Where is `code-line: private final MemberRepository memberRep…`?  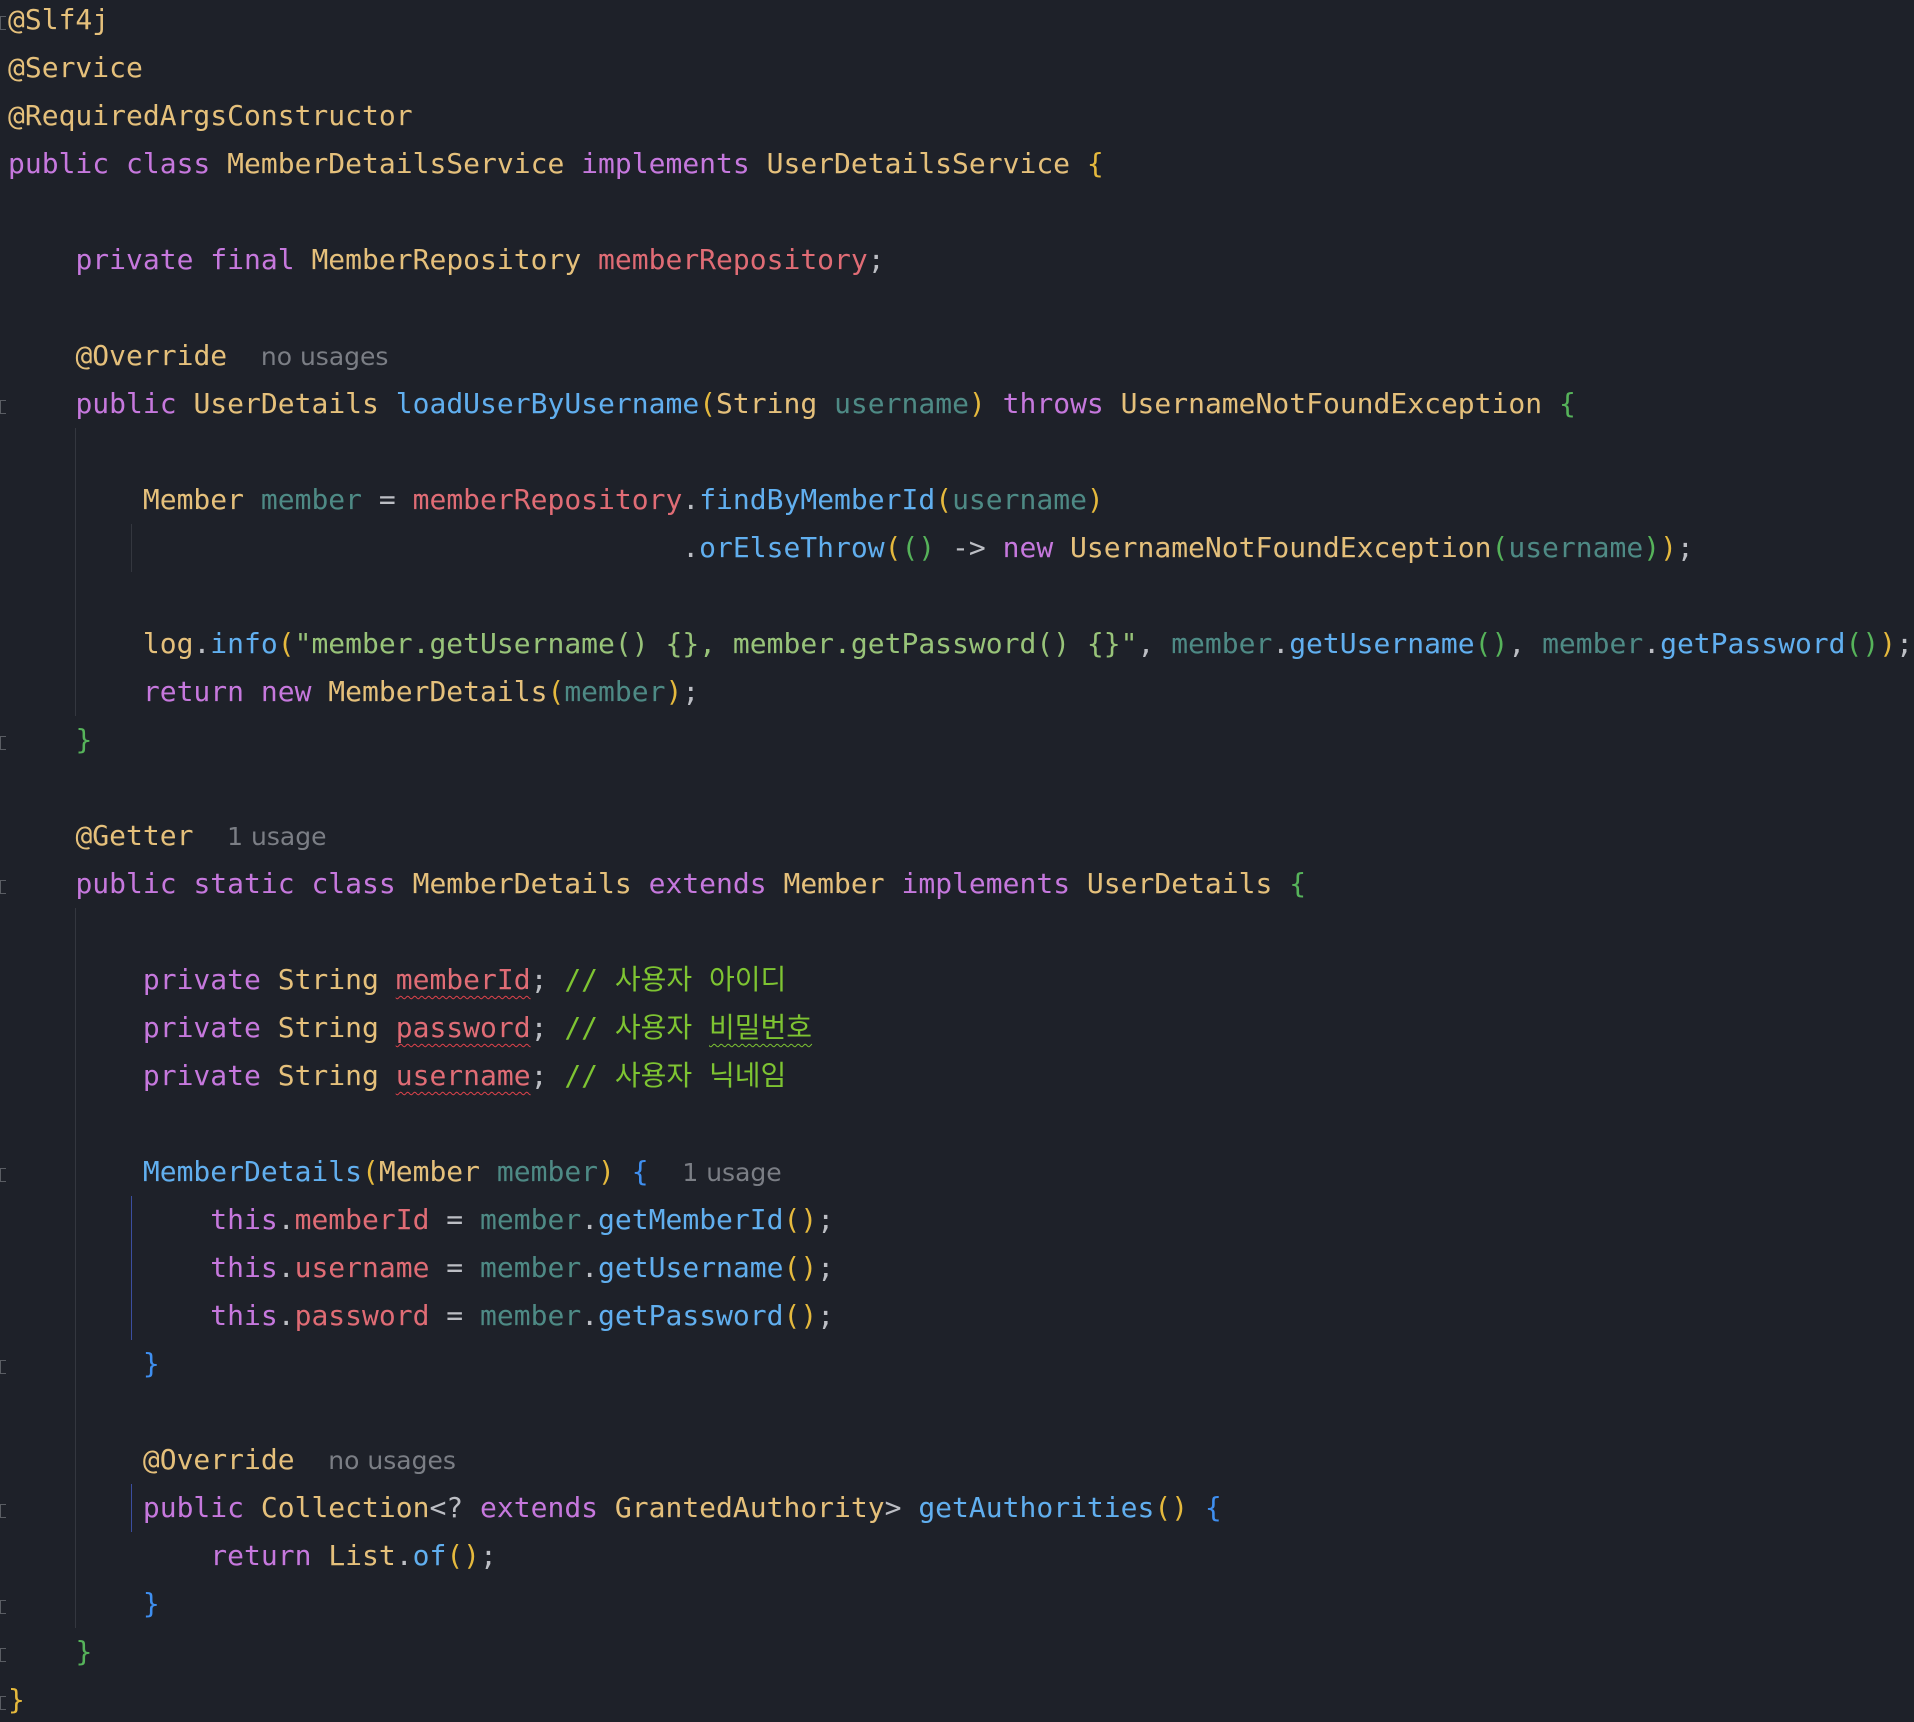
code-line: private final MemberRepository memberRep… is located at coordinates (446, 260).